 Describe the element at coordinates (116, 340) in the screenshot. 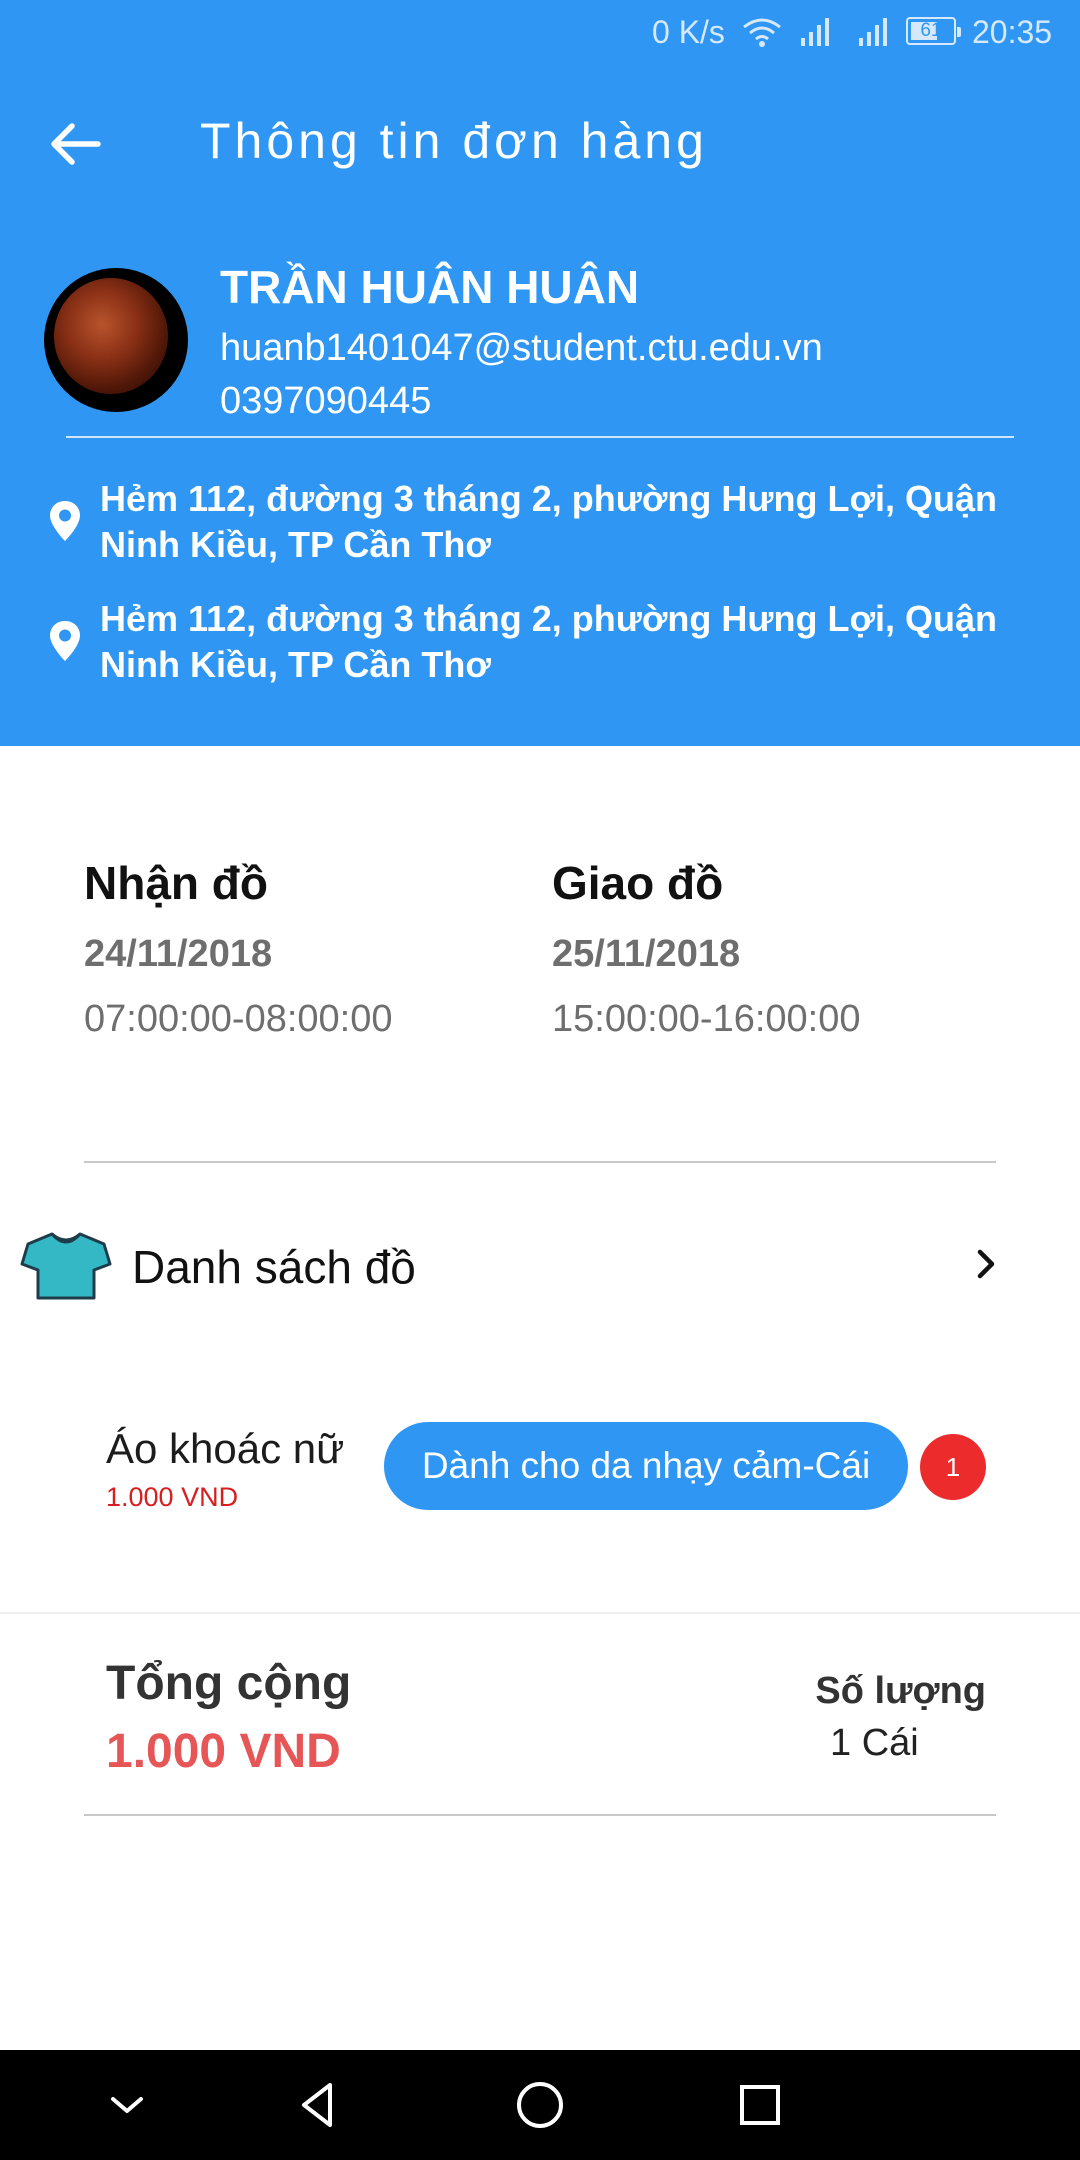

I see `avatar` at that location.